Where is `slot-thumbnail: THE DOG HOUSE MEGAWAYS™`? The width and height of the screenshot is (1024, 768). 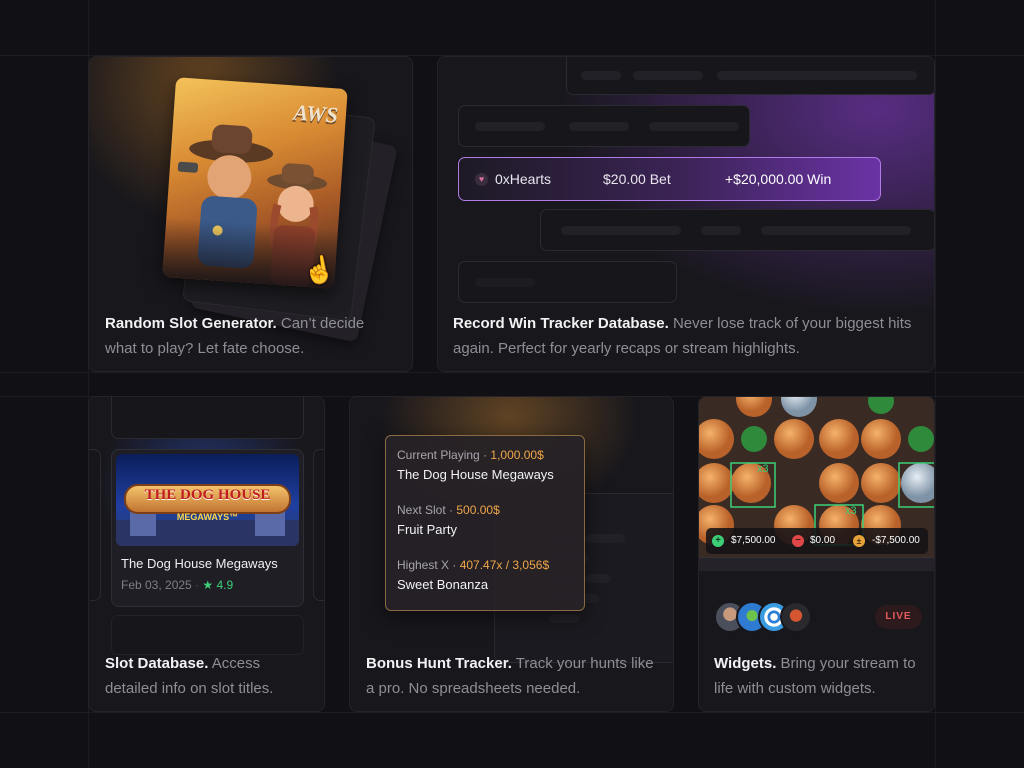
slot-thumbnail: THE DOG HOUSE MEGAWAYS™ is located at coordinates (207, 500).